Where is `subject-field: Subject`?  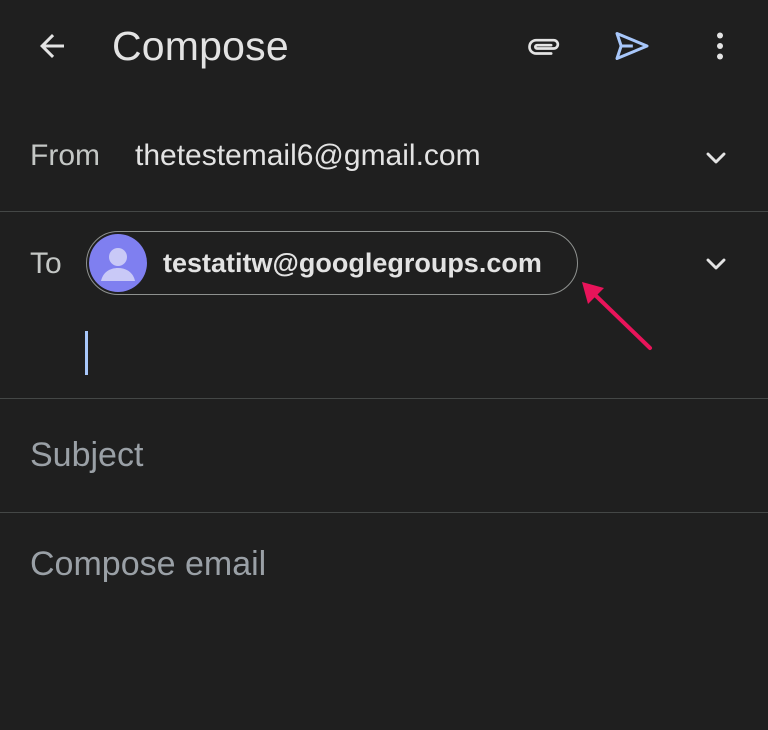 subject-field: Subject is located at coordinates (86, 455).